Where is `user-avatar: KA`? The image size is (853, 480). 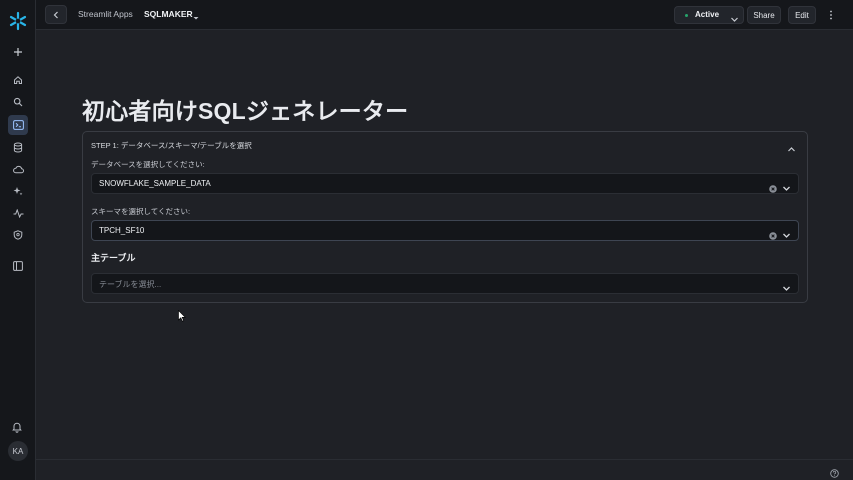
user-avatar: KA is located at coordinates (18, 451).